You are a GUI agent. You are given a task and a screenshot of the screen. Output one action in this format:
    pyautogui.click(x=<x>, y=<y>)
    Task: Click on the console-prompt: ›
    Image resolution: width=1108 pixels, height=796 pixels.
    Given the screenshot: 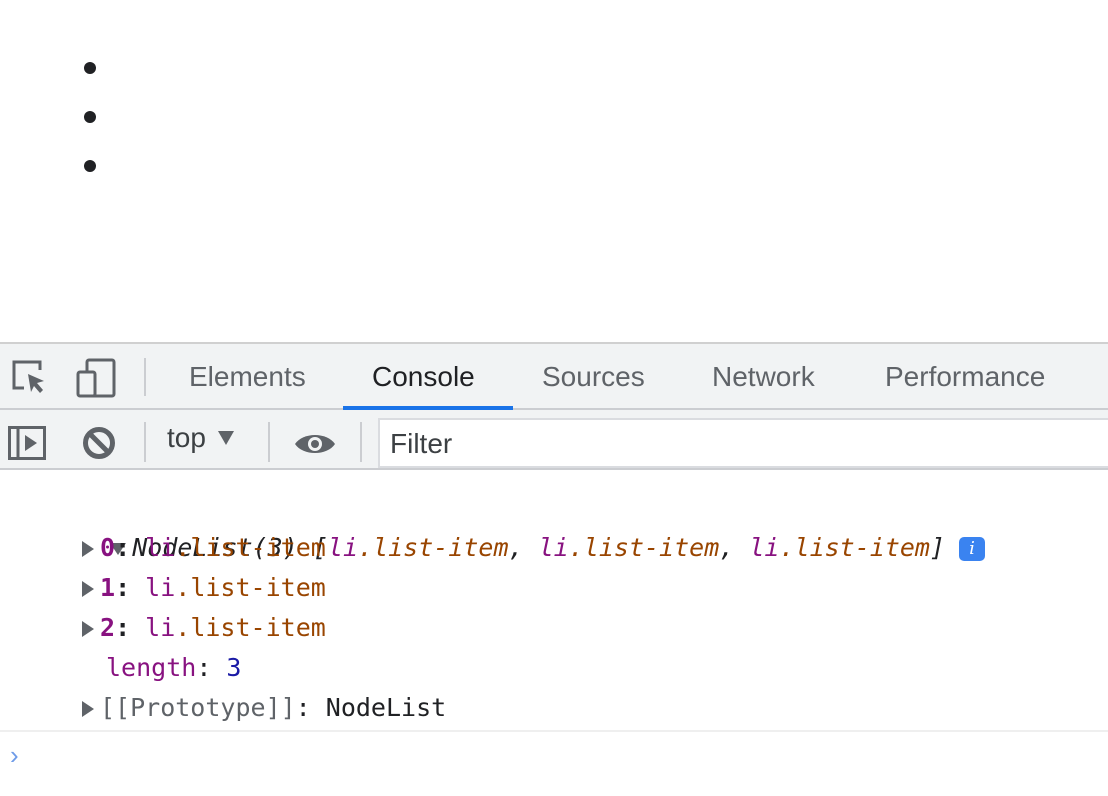 What is the action you would take?
    pyautogui.click(x=554, y=763)
    